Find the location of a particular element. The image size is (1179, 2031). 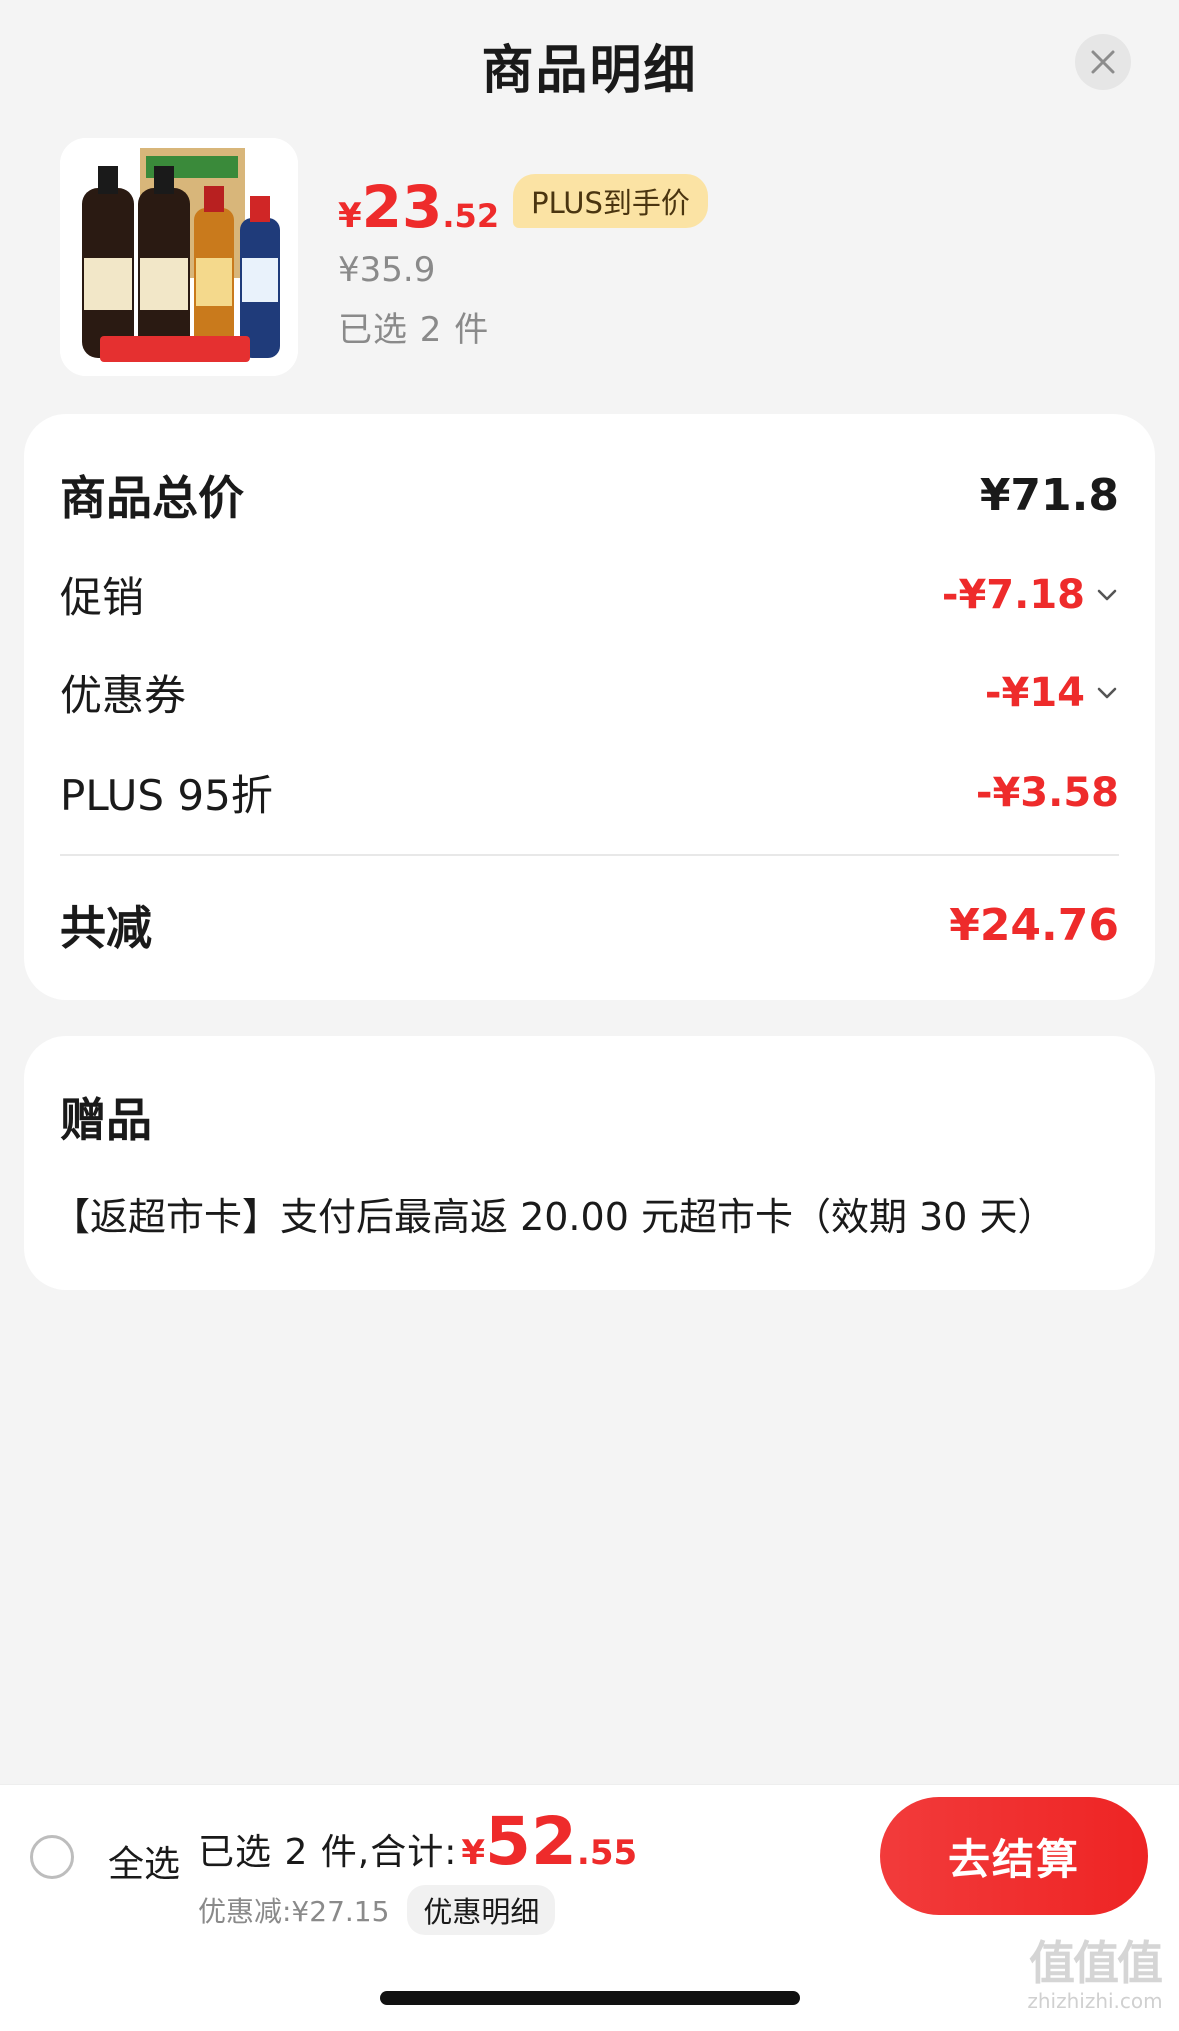

product-image is located at coordinates (179, 257).